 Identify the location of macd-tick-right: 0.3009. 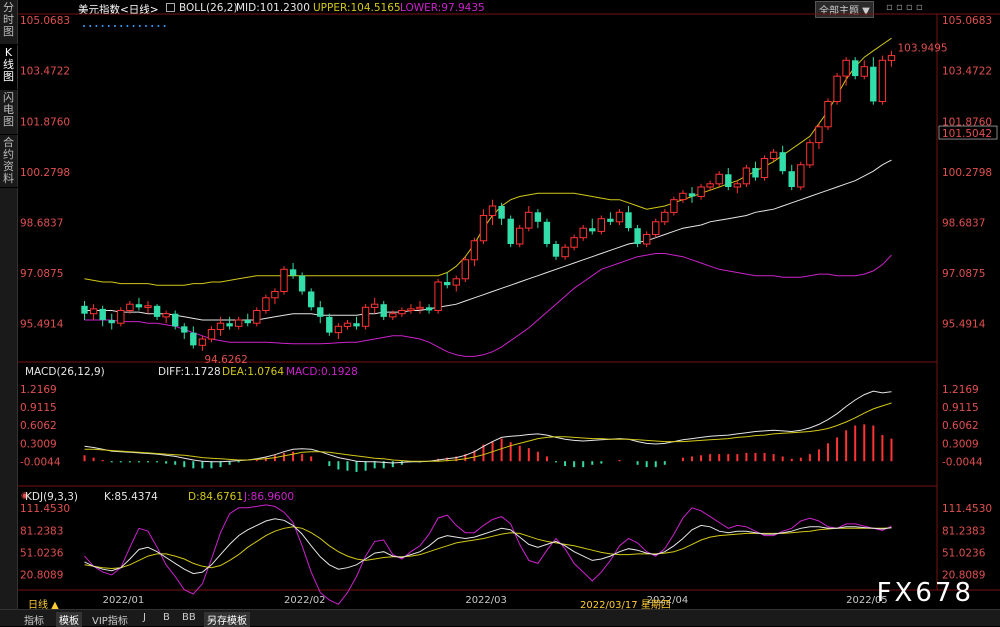
(960, 444).